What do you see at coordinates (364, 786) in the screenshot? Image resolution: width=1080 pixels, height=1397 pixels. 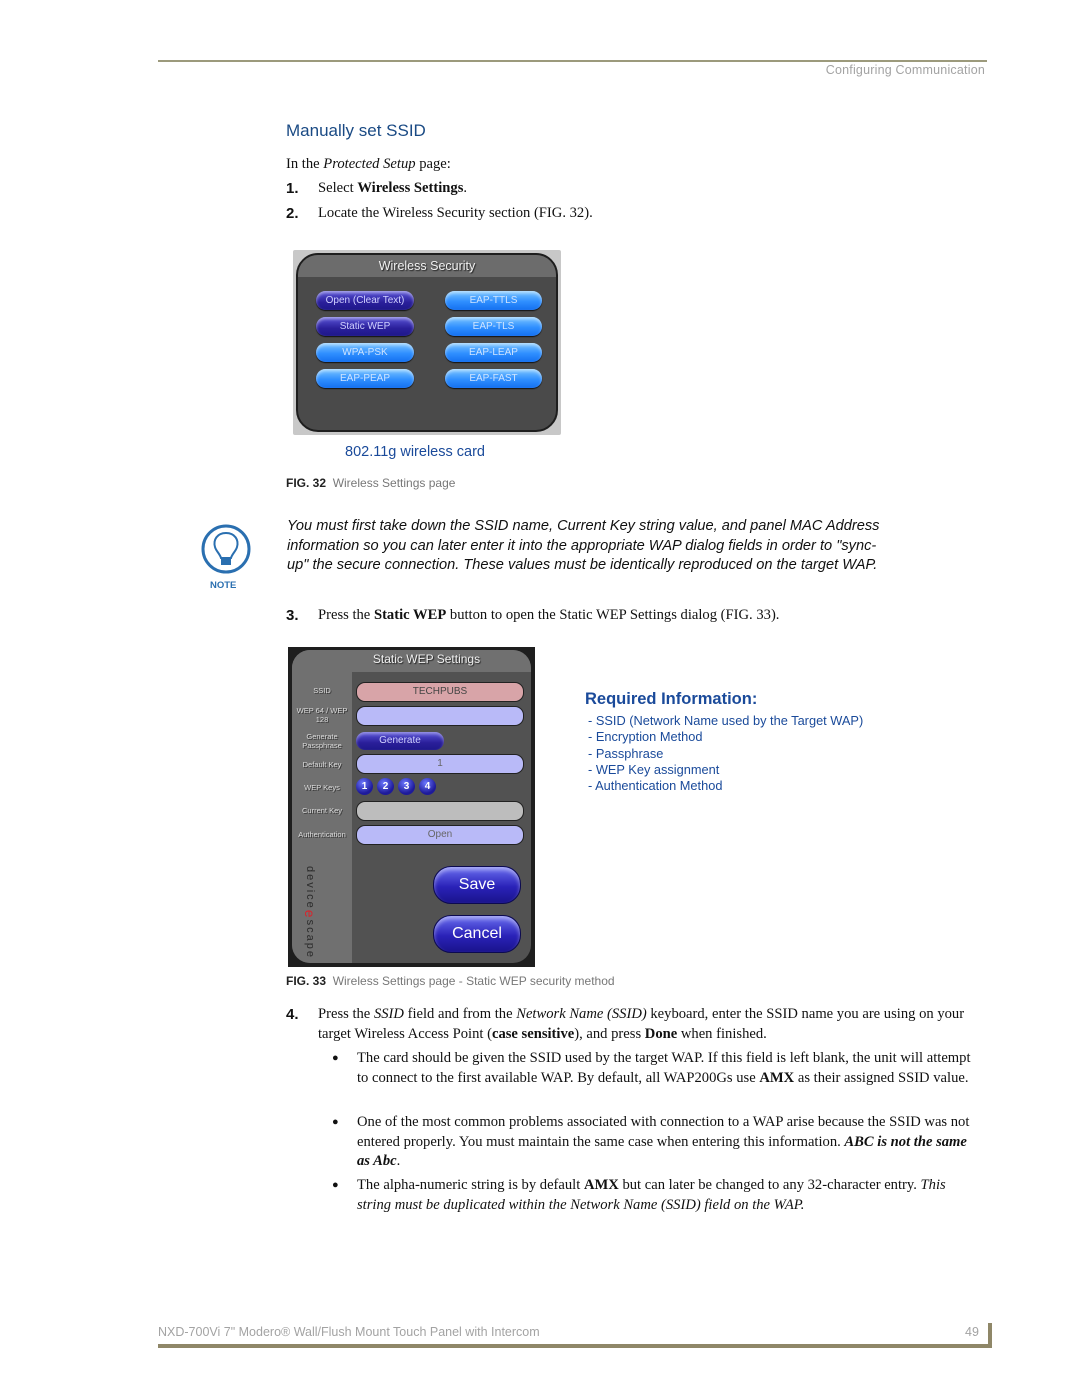 I see `wep-key-1-button: 1` at bounding box center [364, 786].